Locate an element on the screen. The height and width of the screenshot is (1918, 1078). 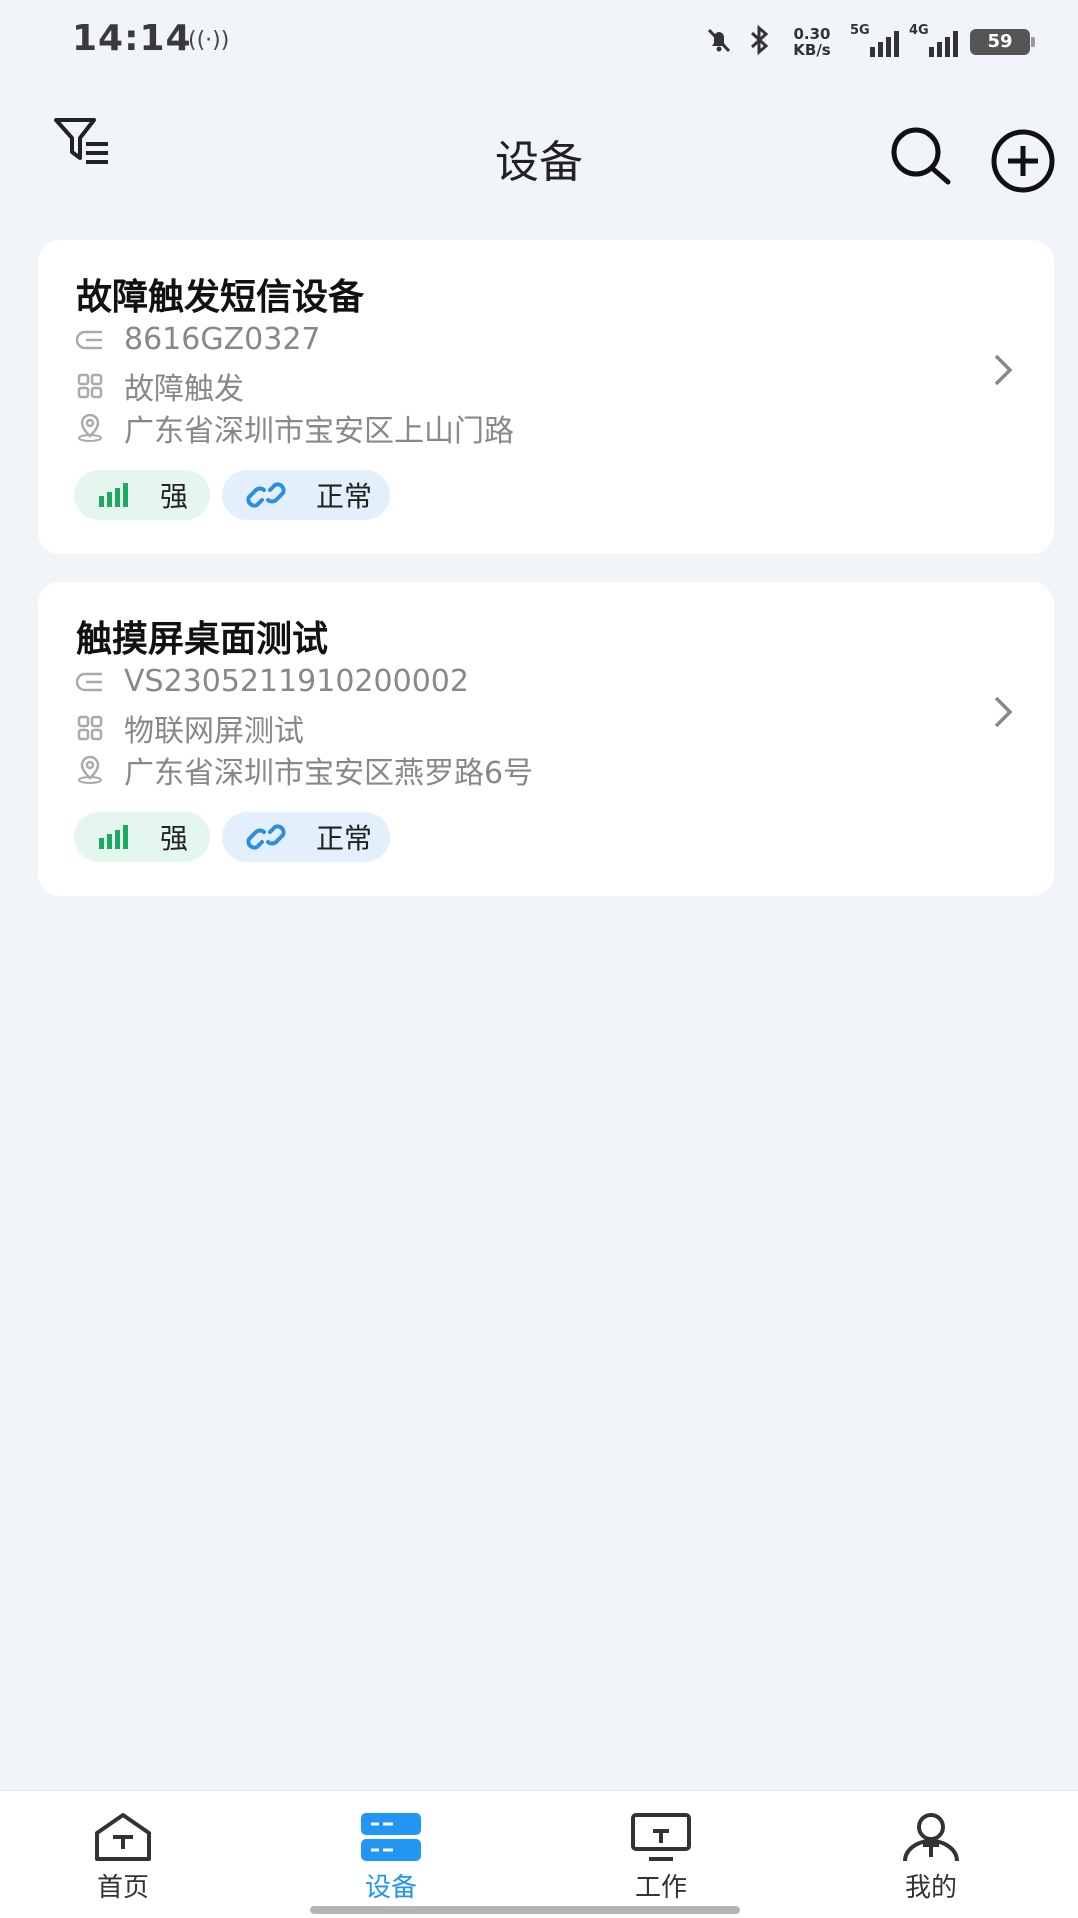
nav-item-profile: 我的 is located at coordinates (931, 1857).